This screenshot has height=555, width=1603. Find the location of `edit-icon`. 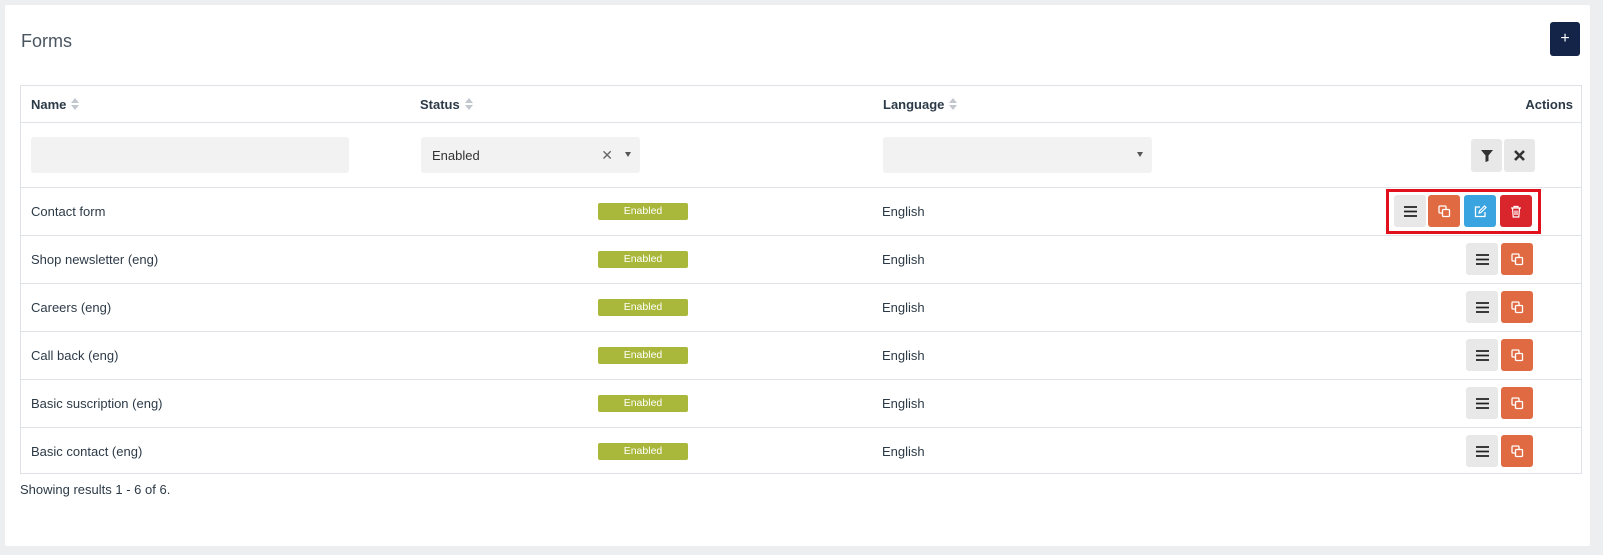

edit-icon is located at coordinates (1480, 210).